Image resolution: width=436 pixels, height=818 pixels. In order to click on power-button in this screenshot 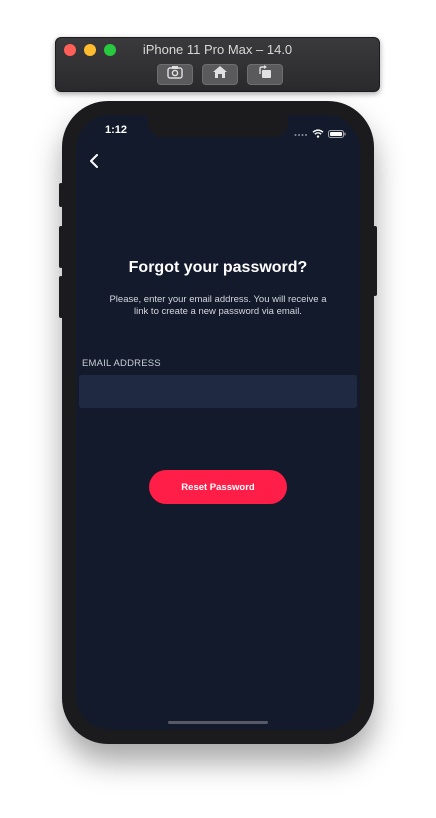, I will do `click(375, 261)`.